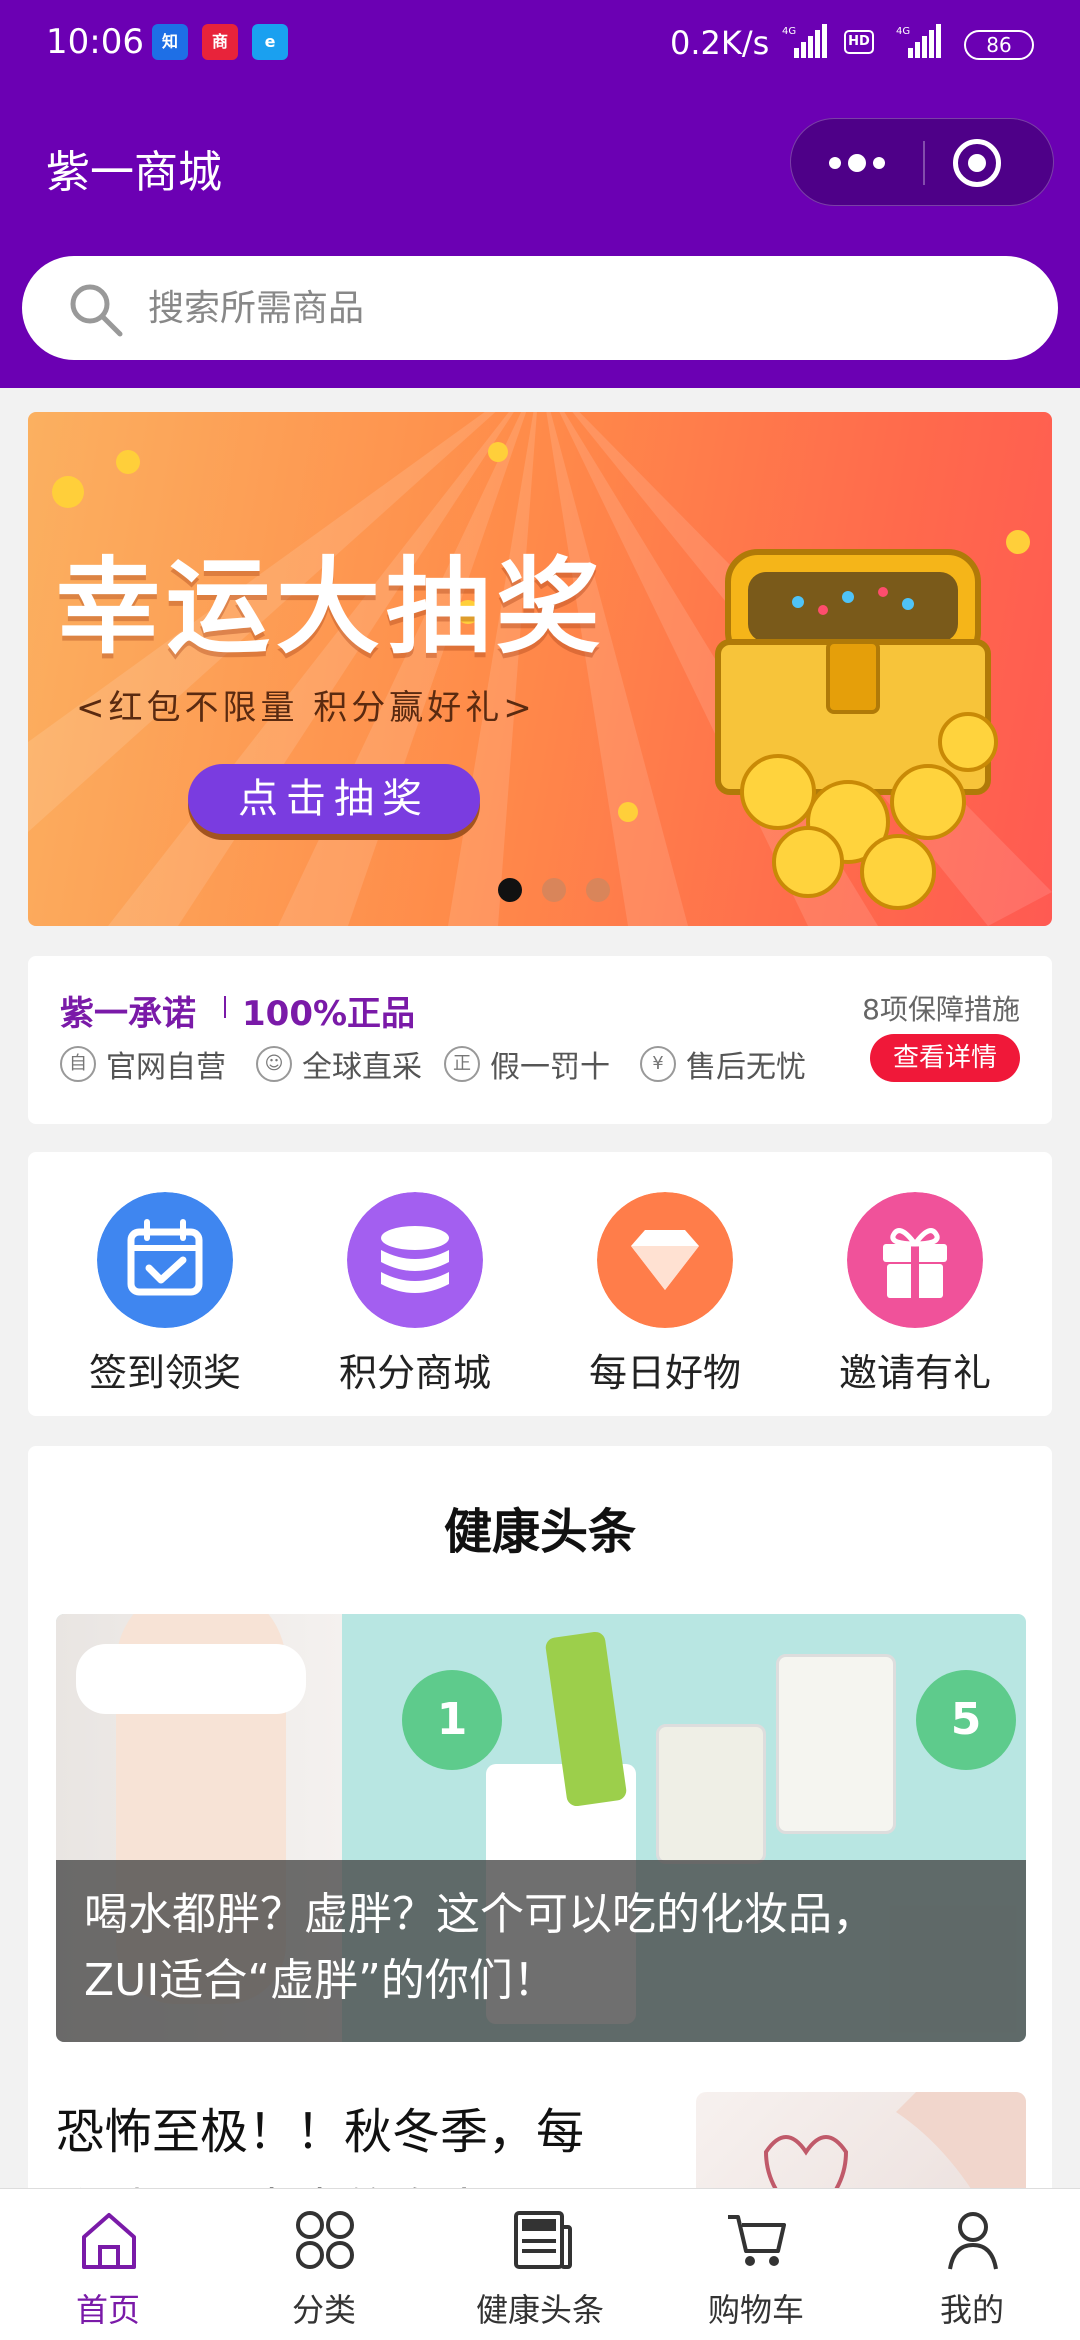 The height and width of the screenshot is (2340, 1080). Describe the element at coordinates (270, 42) in the screenshot. I see `browser-icon: e` at that location.